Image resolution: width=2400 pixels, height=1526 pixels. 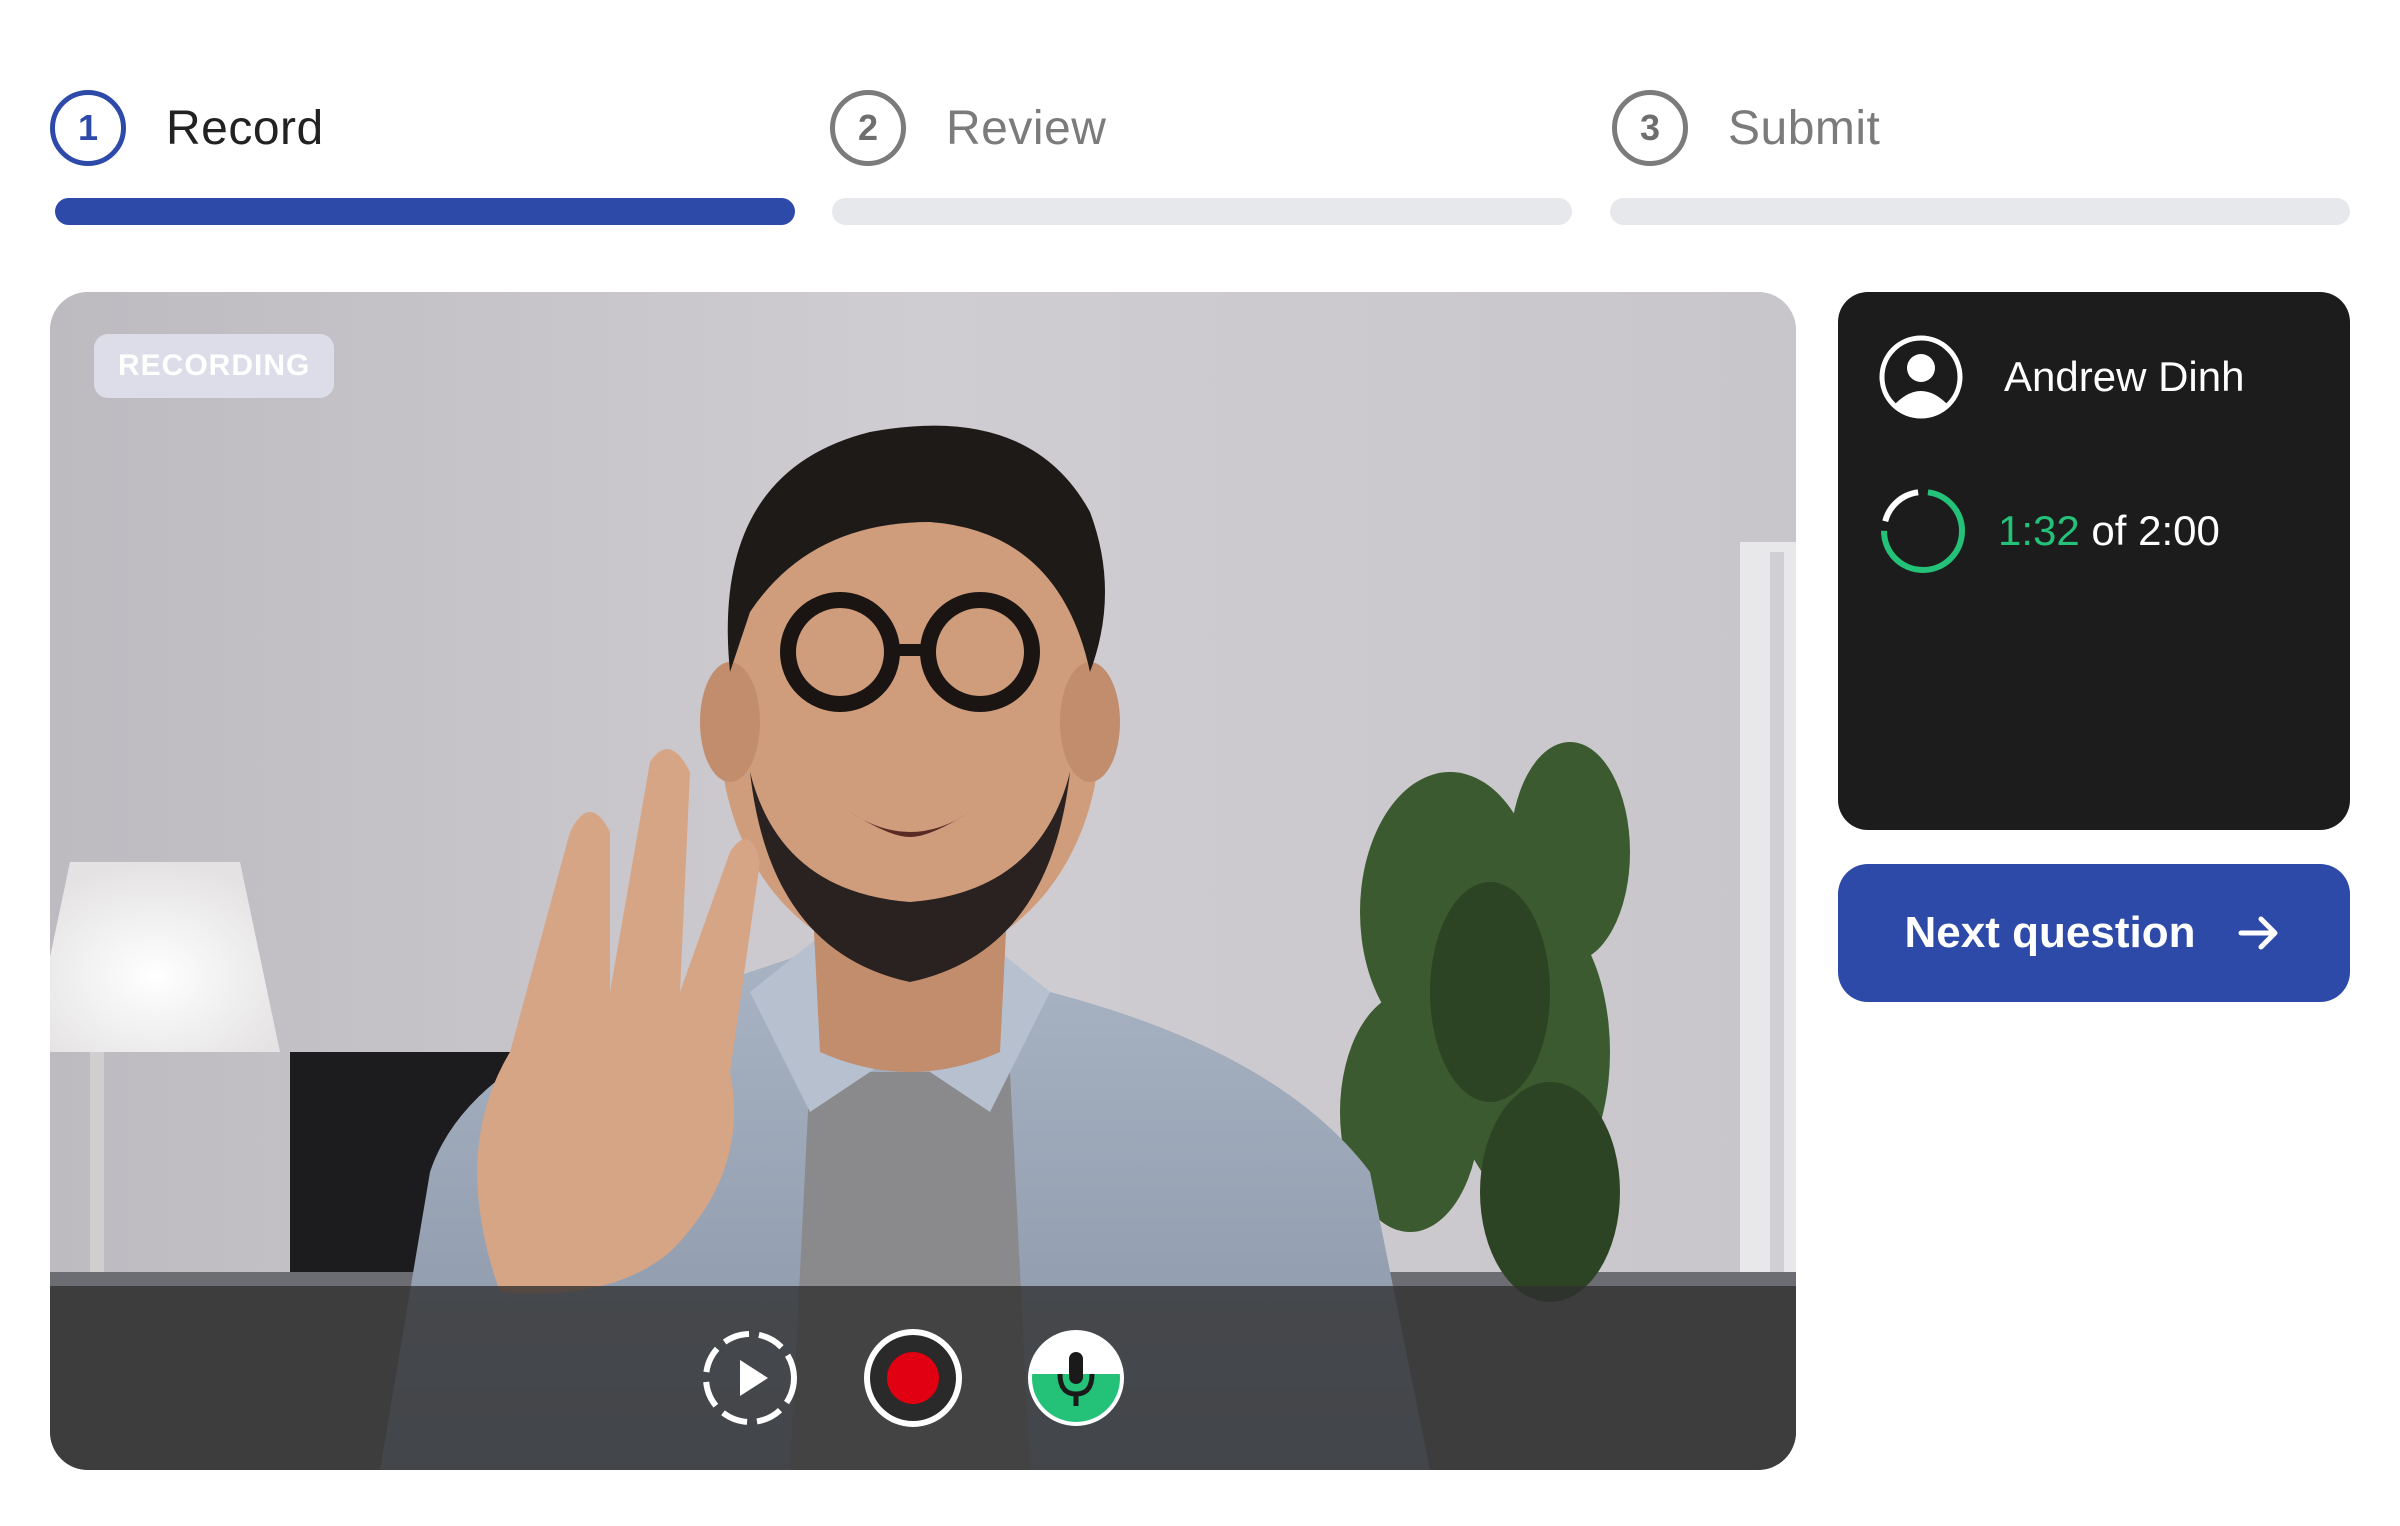 I want to click on step-label: Record, so click(x=245, y=128).